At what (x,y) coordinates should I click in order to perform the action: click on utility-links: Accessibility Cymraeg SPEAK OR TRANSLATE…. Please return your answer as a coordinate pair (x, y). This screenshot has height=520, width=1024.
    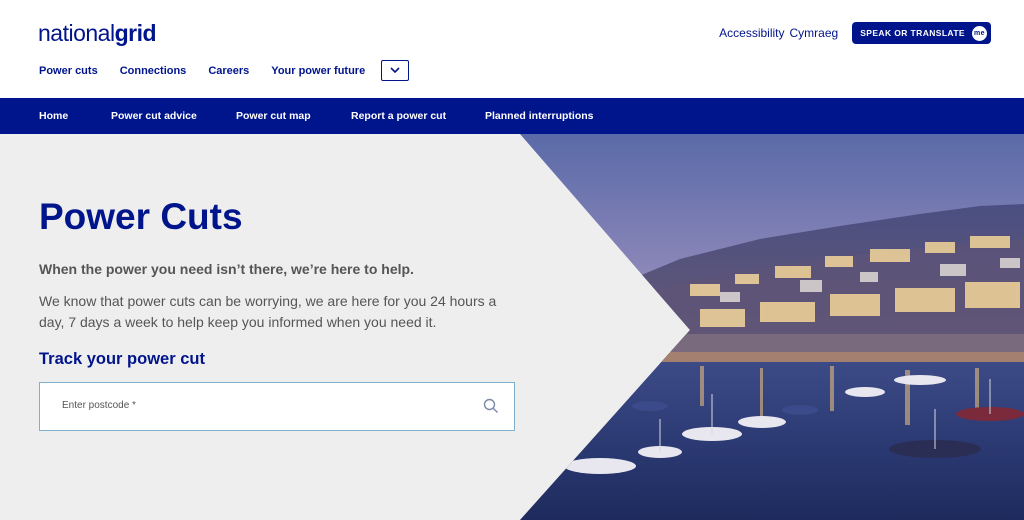
    Looking at the image, I should click on (855, 33).